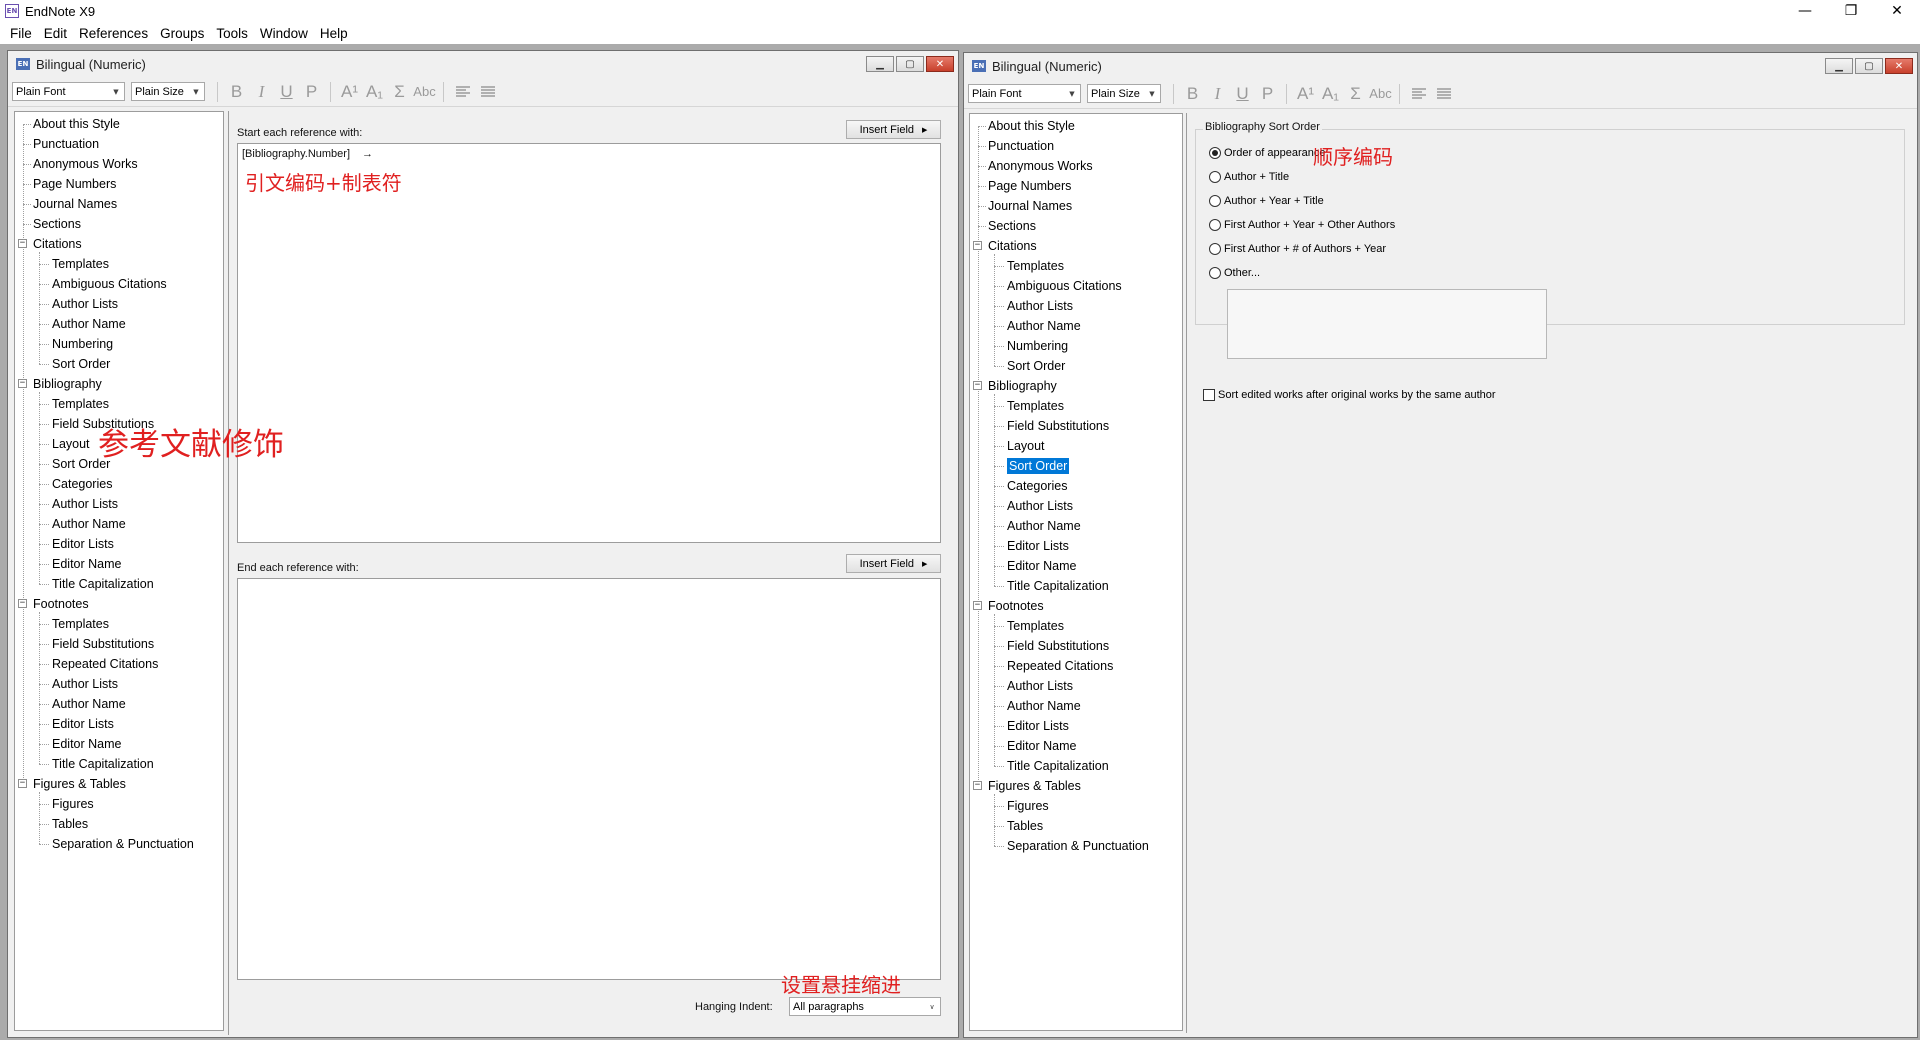  I want to click on tree-item: Numbering, so click(1037, 346).